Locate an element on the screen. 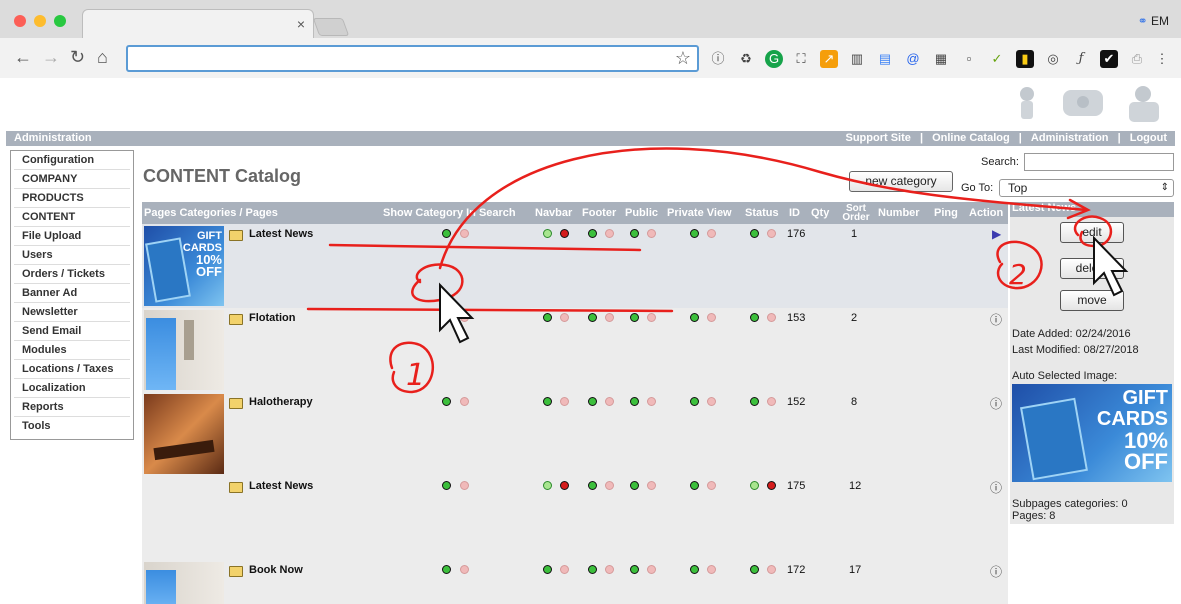 This screenshot has width=1181, height=604. sidebar-item-configuration: Configuration is located at coordinates (72, 160).